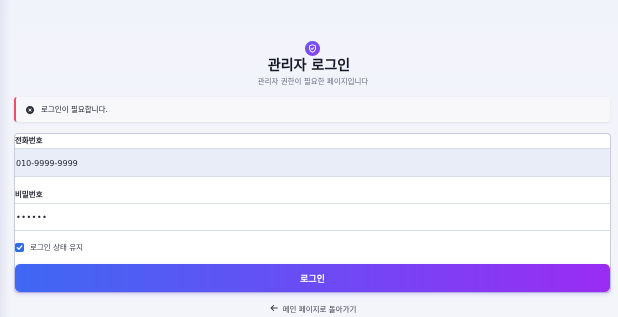 The image size is (618, 317). Describe the element at coordinates (74, 109) in the screenshot. I see `alert-message: 로그인이 필요합니다.` at that location.